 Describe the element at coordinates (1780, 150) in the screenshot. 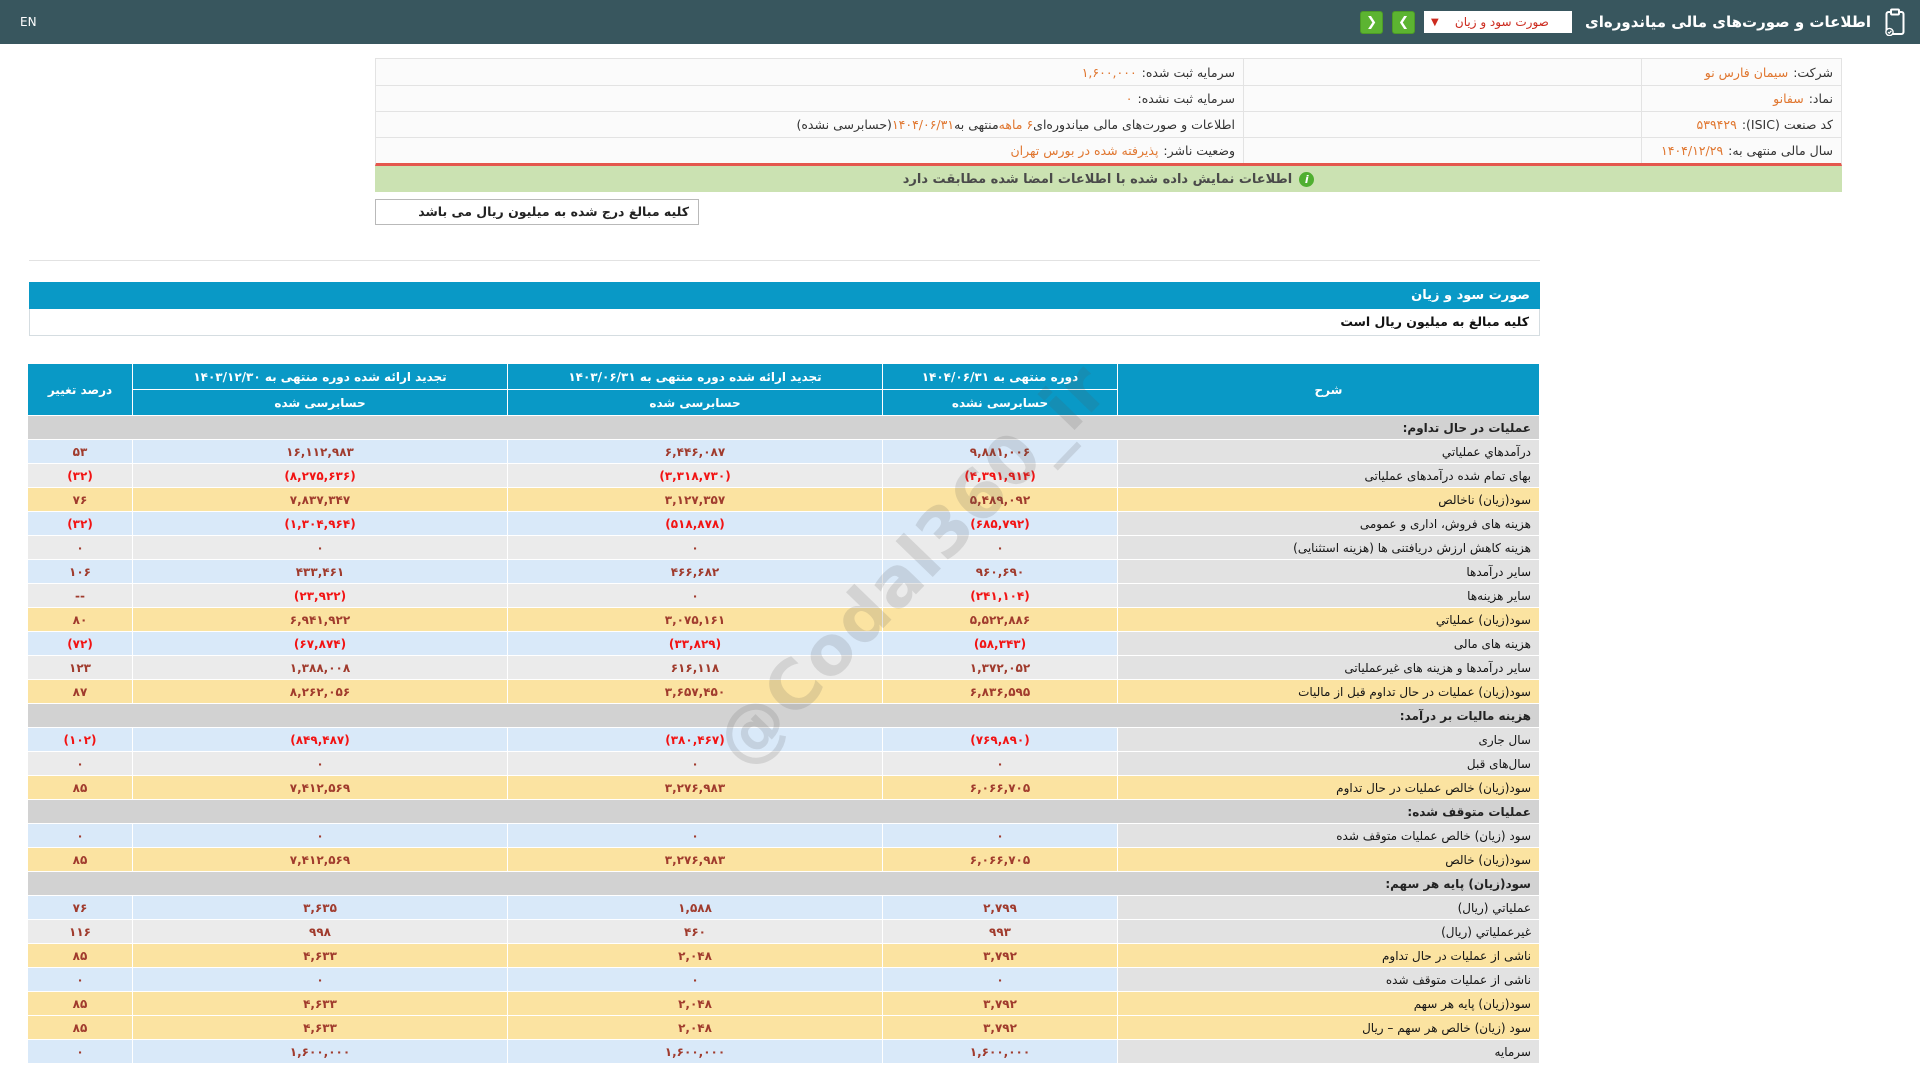

I see `fiscal-year-label: سال مالی منتهی به:` at that location.